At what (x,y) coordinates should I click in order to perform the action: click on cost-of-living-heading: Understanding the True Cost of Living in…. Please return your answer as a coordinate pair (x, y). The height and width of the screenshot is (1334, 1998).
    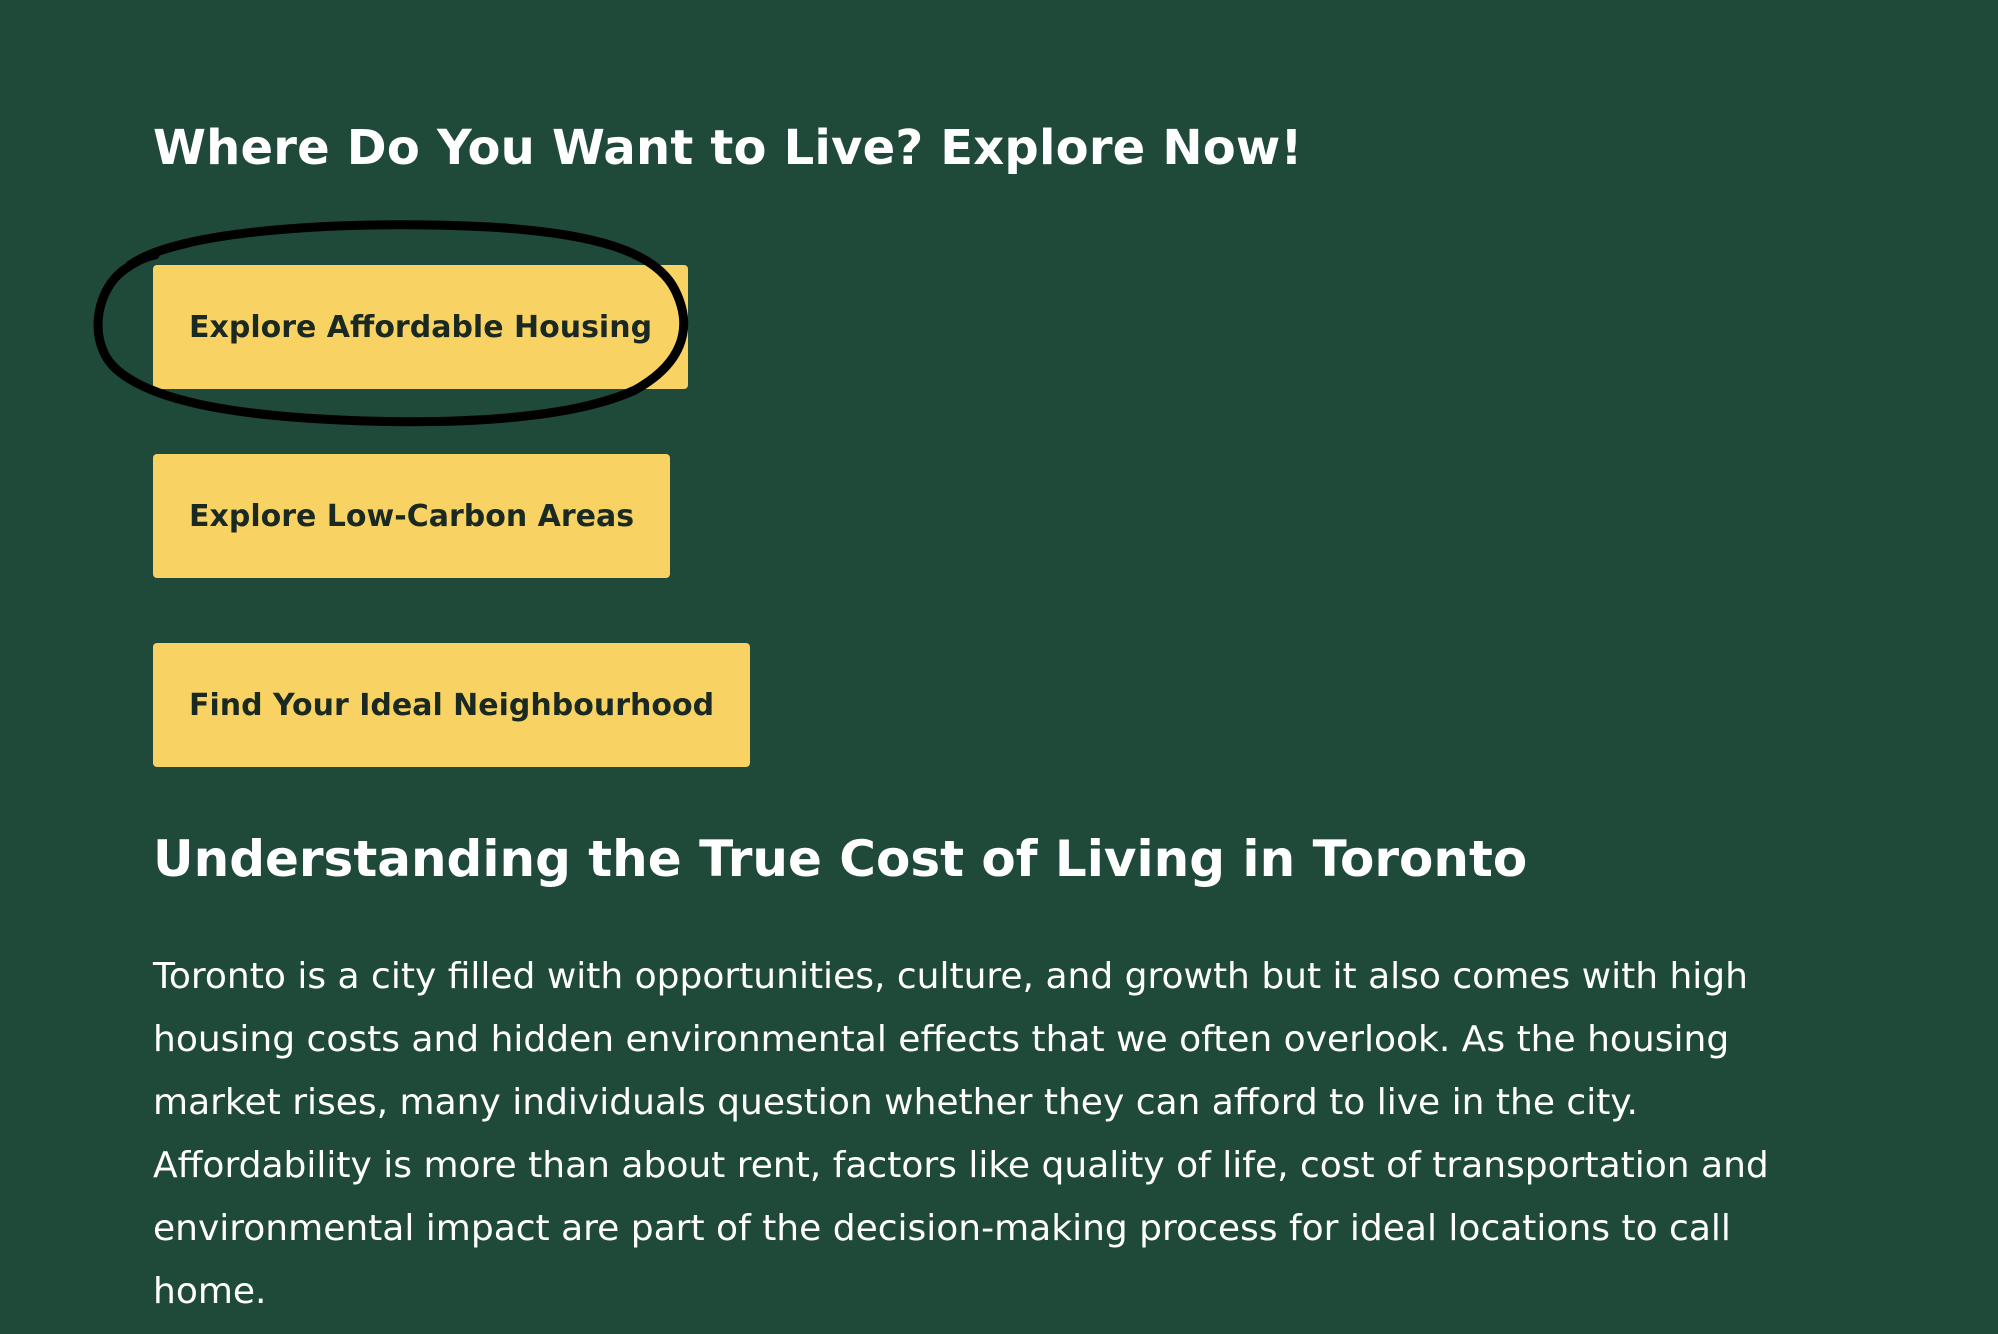
    Looking at the image, I should click on (840, 859).